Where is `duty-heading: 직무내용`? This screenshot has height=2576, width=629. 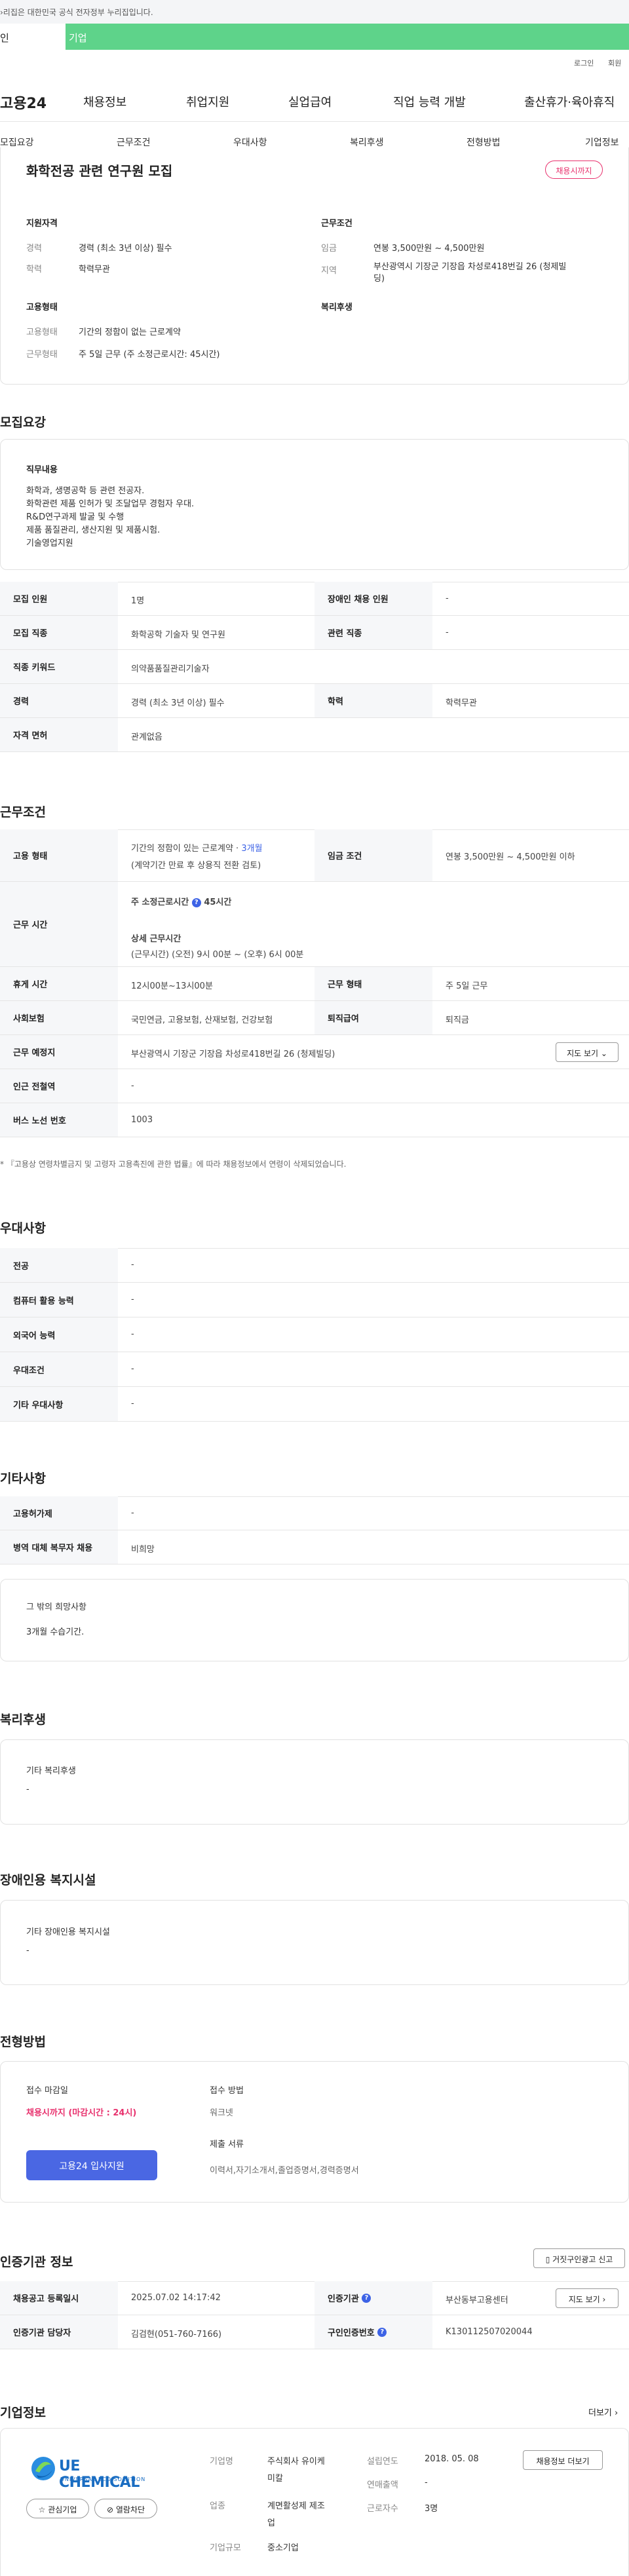 duty-heading: 직무내용 is located at coordinates (42, 470).